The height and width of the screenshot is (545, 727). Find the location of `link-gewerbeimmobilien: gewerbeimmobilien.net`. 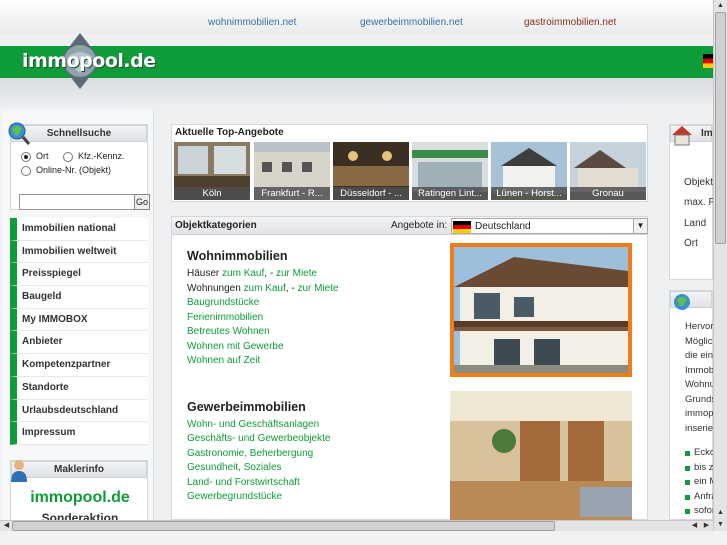

link-gewerbeimmobilien: gewerbeimmobilien.net is located at coordinates (411, 22).